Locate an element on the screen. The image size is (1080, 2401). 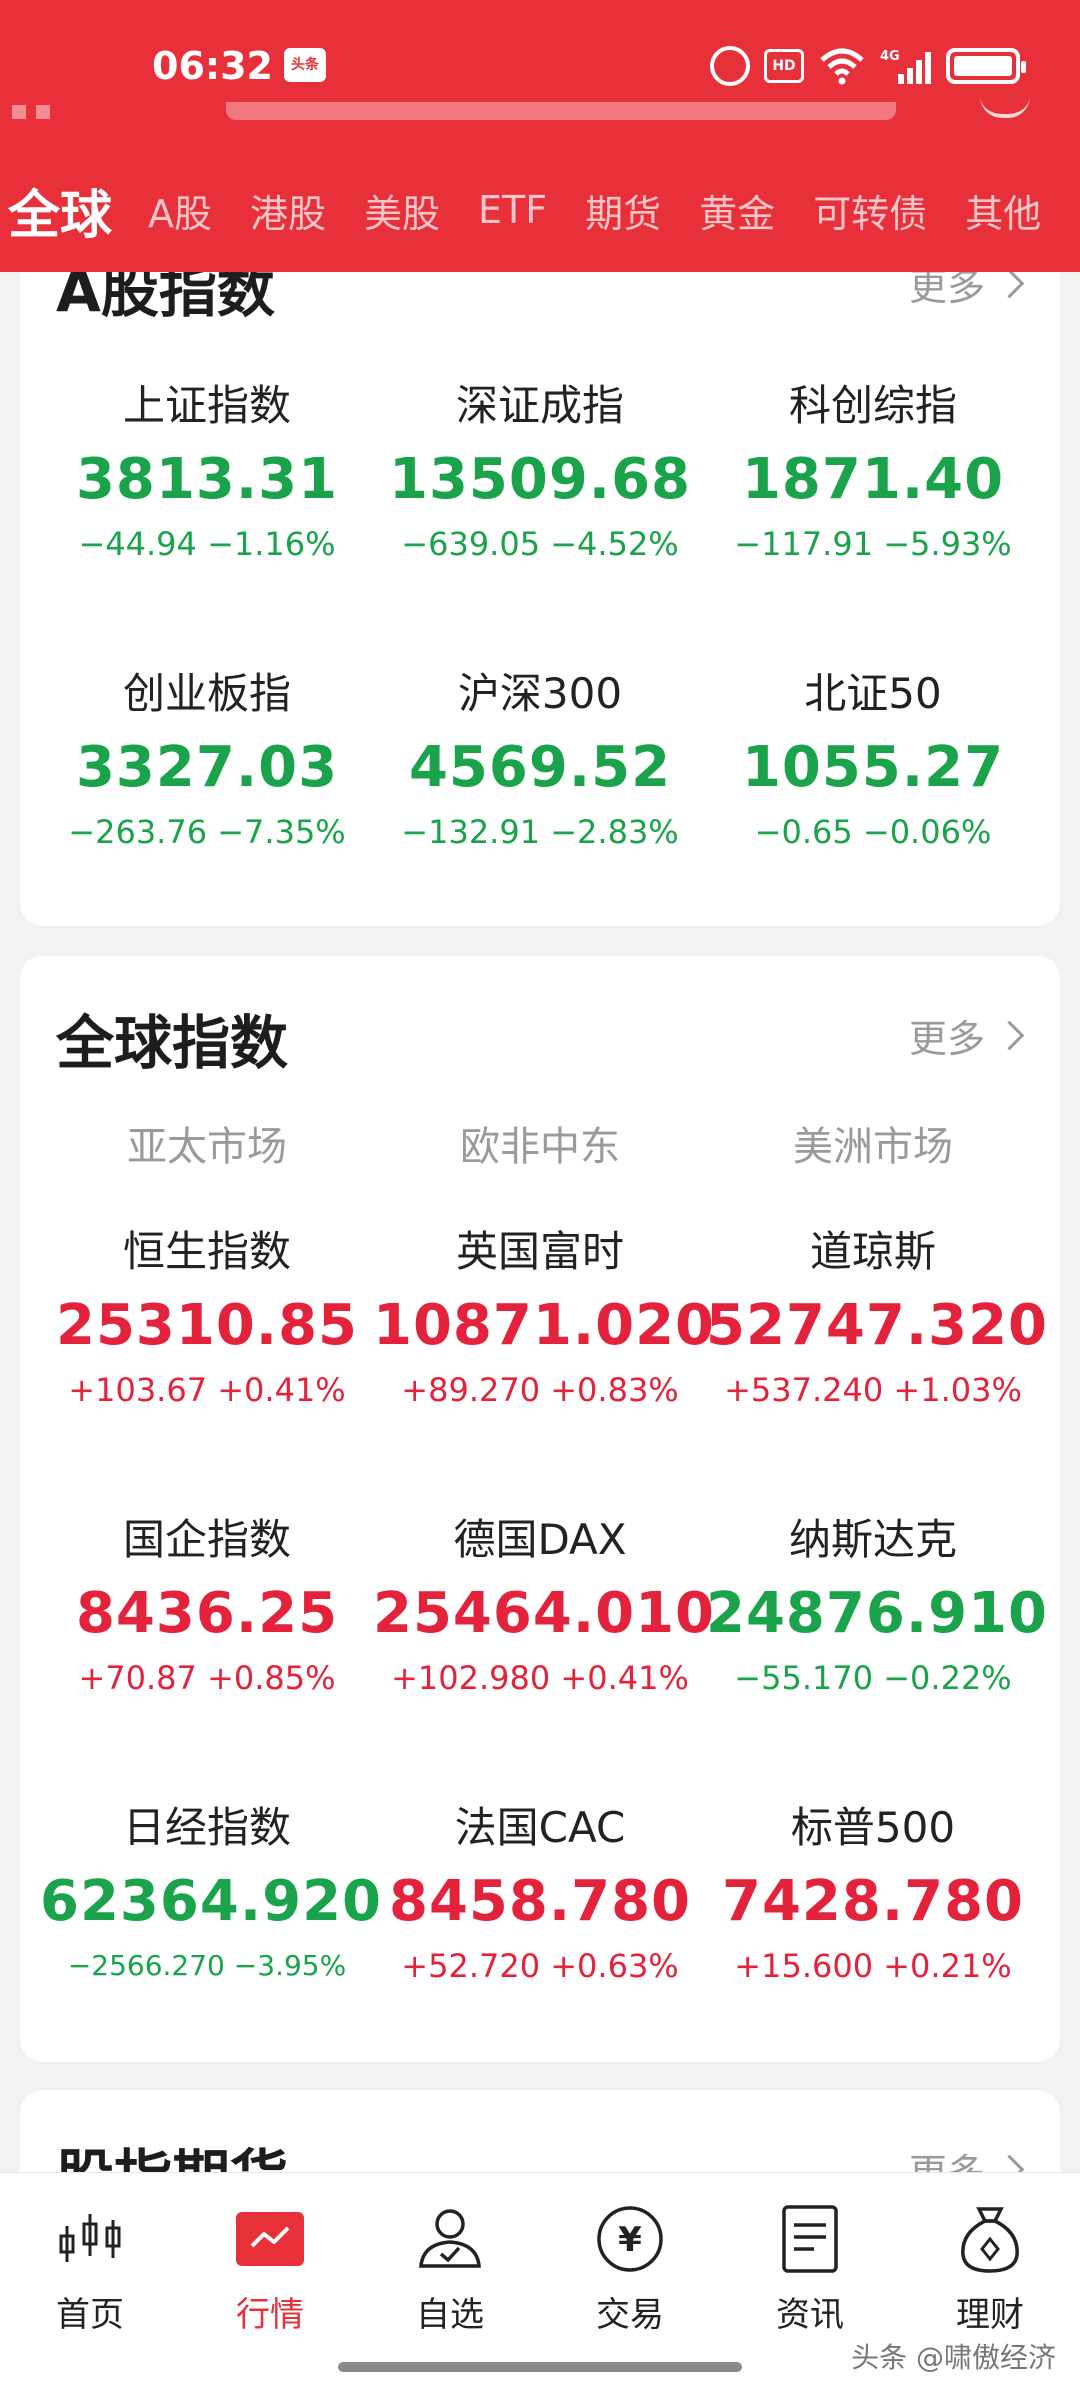
tab-other: 其他 is located at coordinates (1003, 210).